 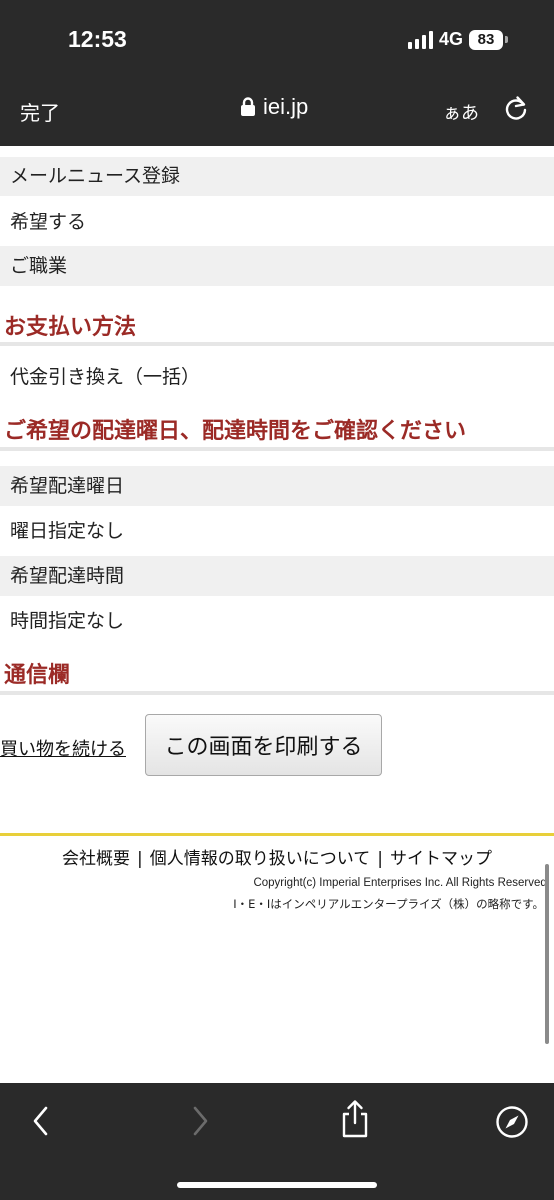 I want to click on lock-icon, so click(x=248, y=106).